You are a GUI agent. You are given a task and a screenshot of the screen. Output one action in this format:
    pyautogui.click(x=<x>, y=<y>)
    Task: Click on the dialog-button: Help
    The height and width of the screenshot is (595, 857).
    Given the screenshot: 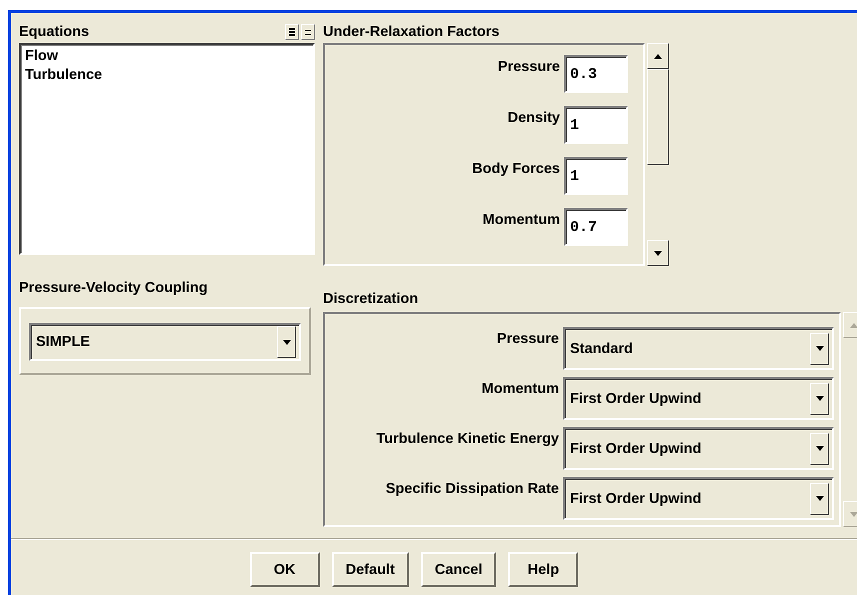 What is the action you would take?
    pyautogui.click(x=543, y=569)
    